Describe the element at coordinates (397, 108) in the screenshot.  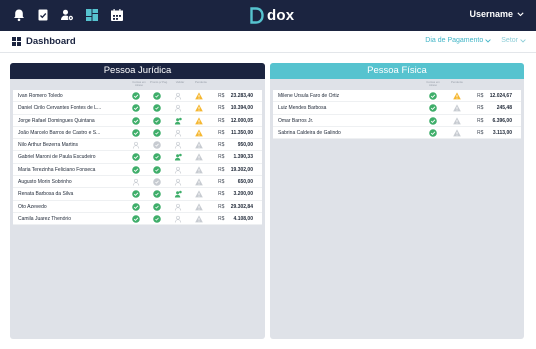
I see `table-row: Luiz Mendes Barbosa R$ 245,48` at that location.